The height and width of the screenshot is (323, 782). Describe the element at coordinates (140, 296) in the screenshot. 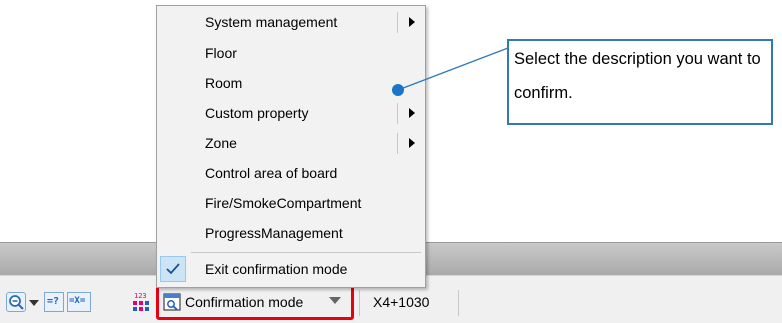

I see `numbering-icon: 123` at that location.